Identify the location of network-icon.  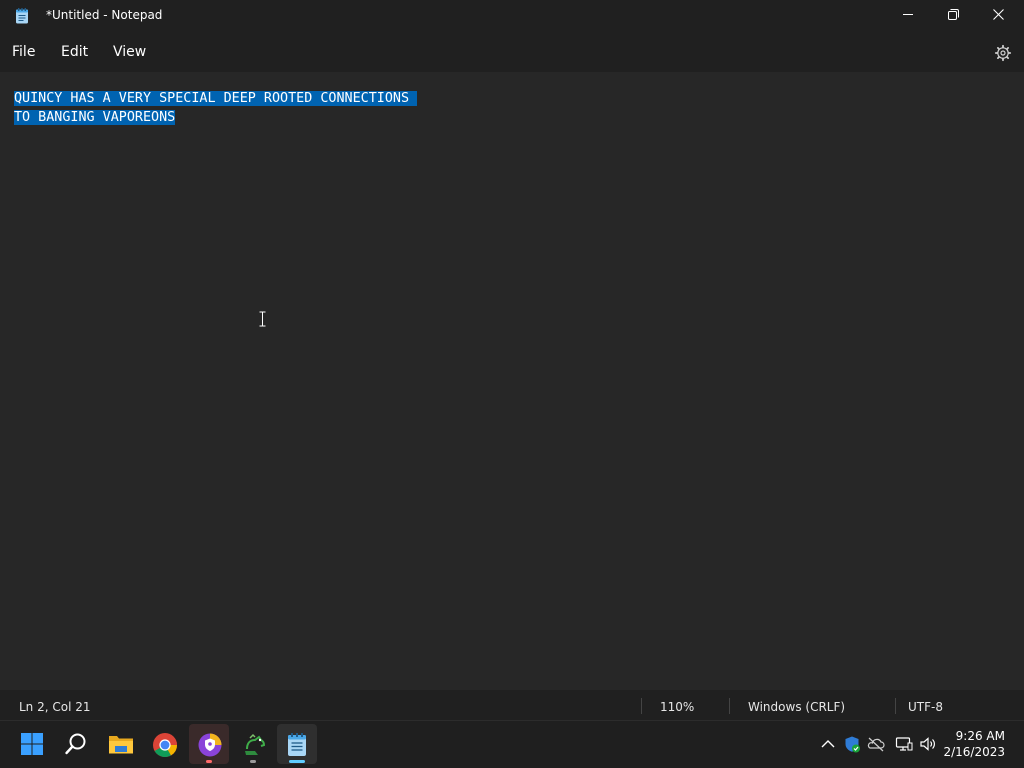
(904, 744).